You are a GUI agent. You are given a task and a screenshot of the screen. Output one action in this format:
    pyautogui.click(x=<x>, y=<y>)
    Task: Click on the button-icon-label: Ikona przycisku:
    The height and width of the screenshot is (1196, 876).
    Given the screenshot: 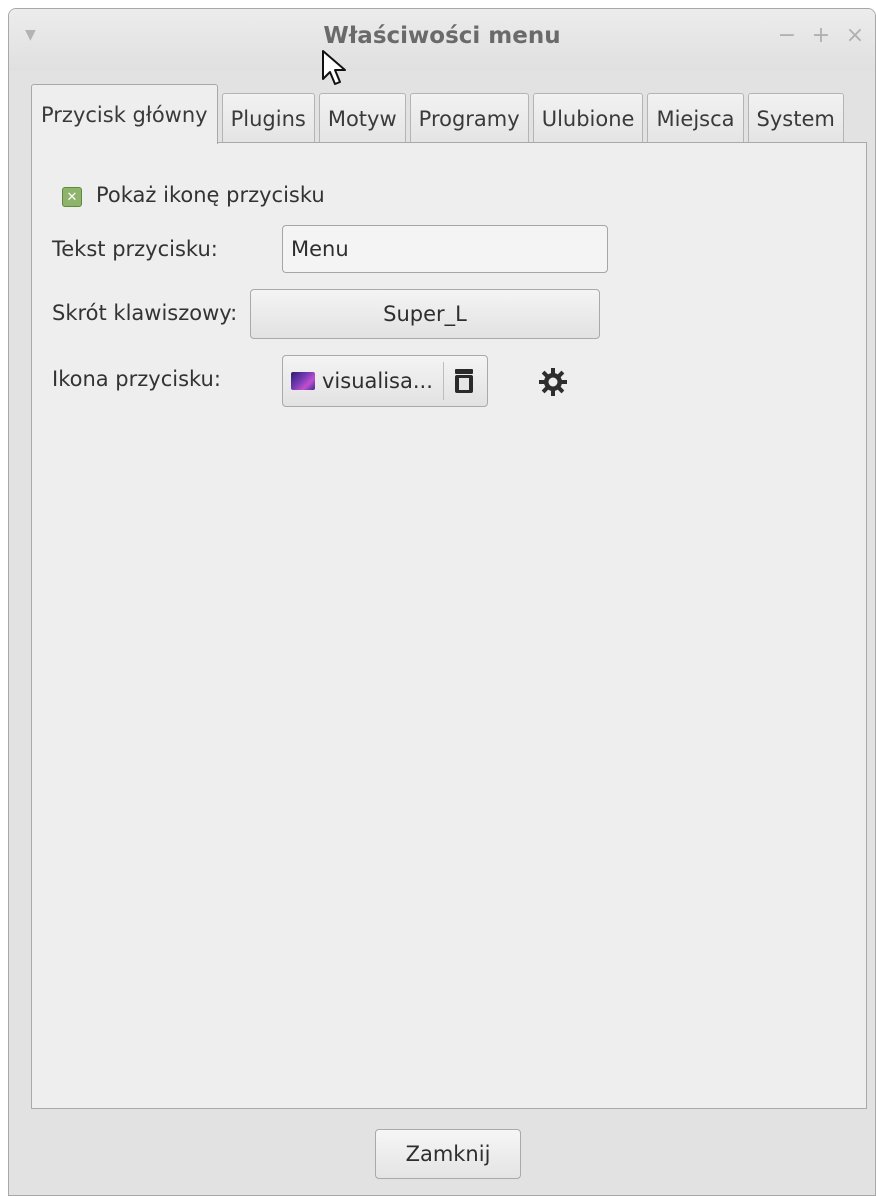 What is the action you would take?
    pyautogui.click(x=136, y=379)
    